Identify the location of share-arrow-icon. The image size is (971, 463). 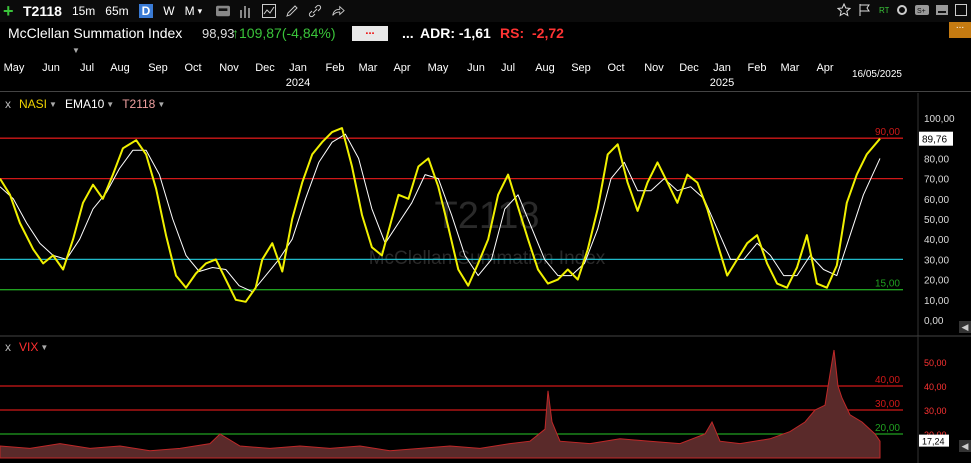
(338, 11).